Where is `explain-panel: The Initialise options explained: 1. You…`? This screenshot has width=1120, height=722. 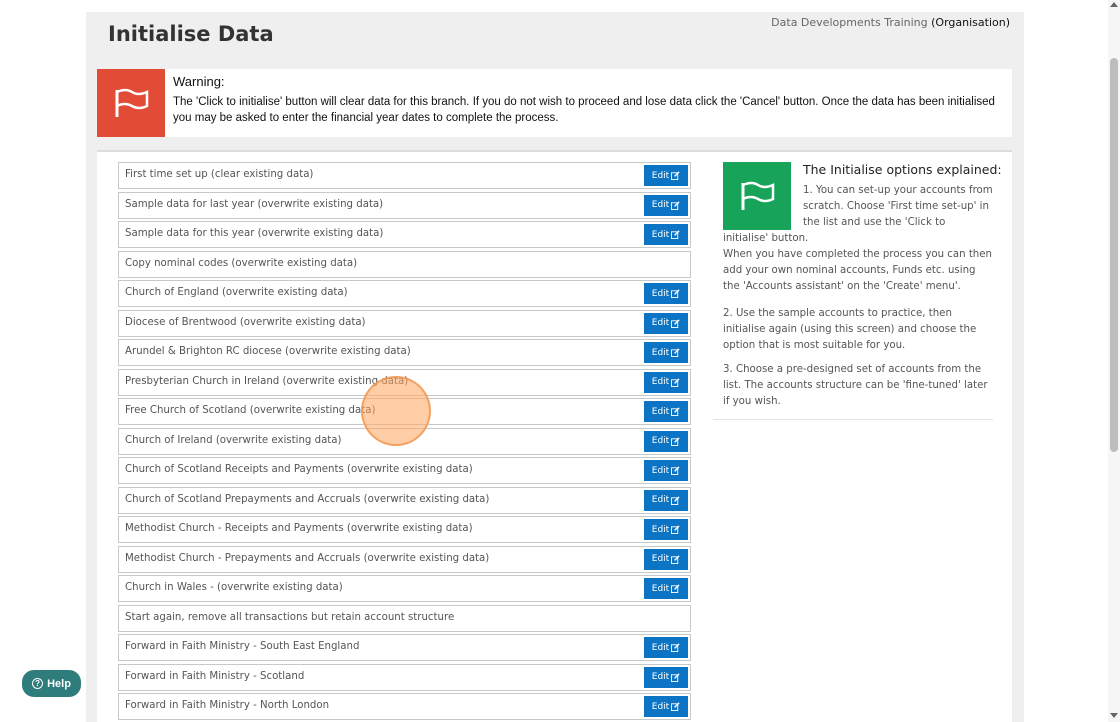
explain-panel: The Initialise options explained: 1. You… is located at coordinates (857, 291).